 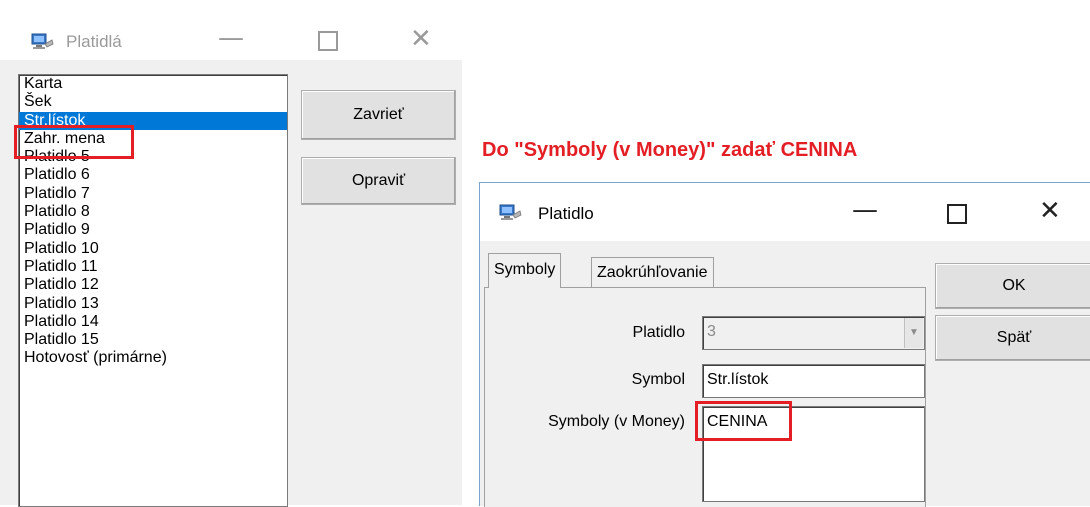 What do you see at coordinates (153, 230) in the screenshot?
I see `list-item: Platidlo 9` at bounding box center [153, 230].